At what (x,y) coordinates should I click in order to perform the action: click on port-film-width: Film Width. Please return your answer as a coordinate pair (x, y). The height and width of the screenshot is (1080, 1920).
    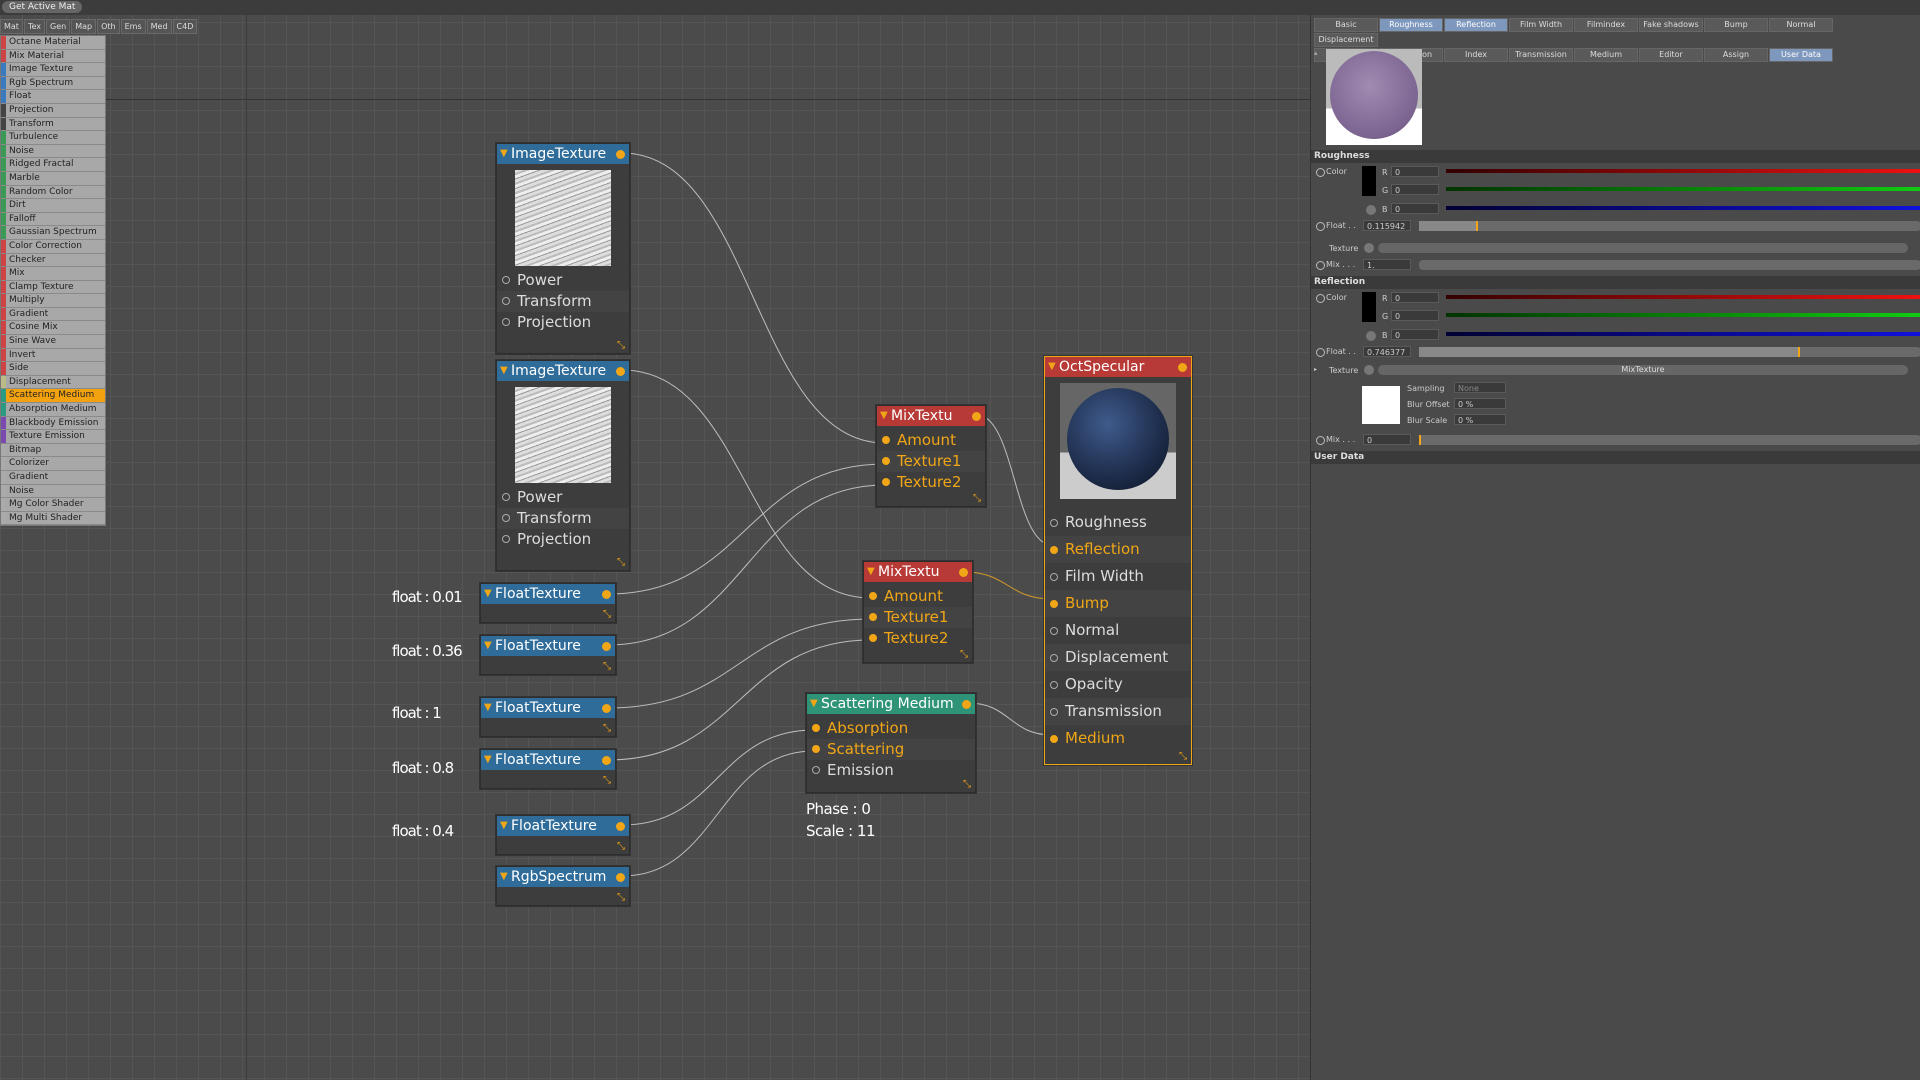
    Looking at the image, I should click on (1118, 576).